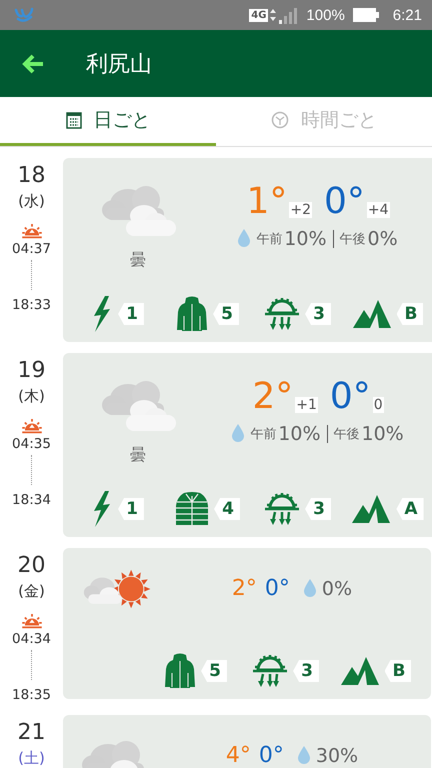 Image resolution: width=432 pixels, height=768 pixels. What do you see at coordinates (365, 15) in the screenshot?
I see `battery-icon` at bounding box center [365, 15].